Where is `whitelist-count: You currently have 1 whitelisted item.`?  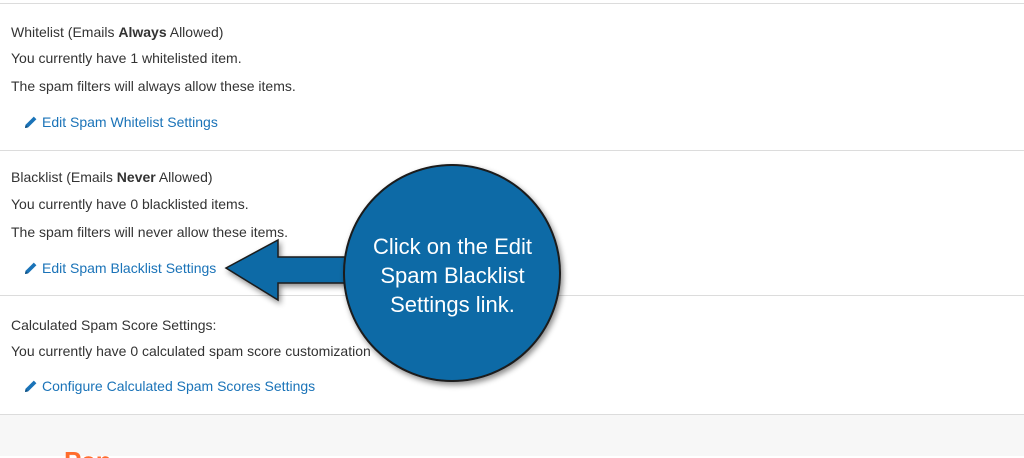
whitelist-count: You currently have 1 whitelisted item. is located at coordinates (126, 58).